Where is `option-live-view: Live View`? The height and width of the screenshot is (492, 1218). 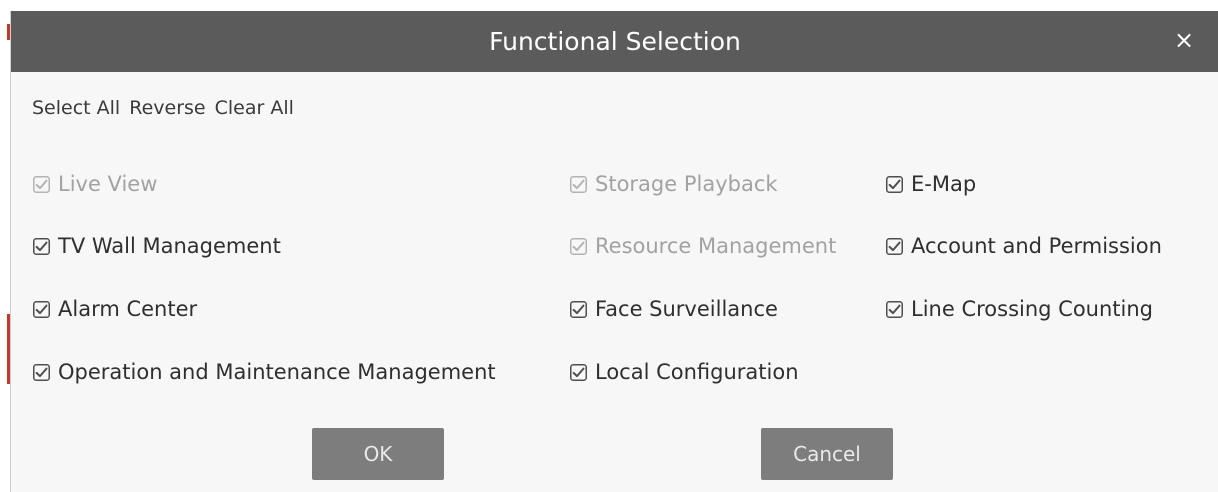 option-live-view: Live View is located at coordinates (95, 184).